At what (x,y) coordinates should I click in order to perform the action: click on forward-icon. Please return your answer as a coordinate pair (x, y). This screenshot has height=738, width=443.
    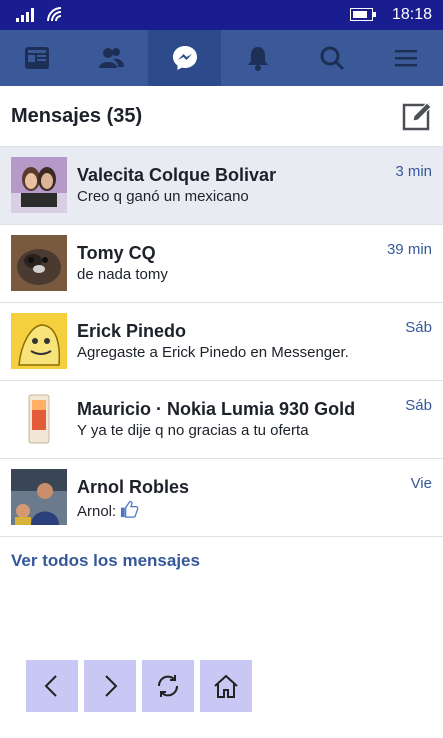
    Looking at the image, I should click on (111, 686).